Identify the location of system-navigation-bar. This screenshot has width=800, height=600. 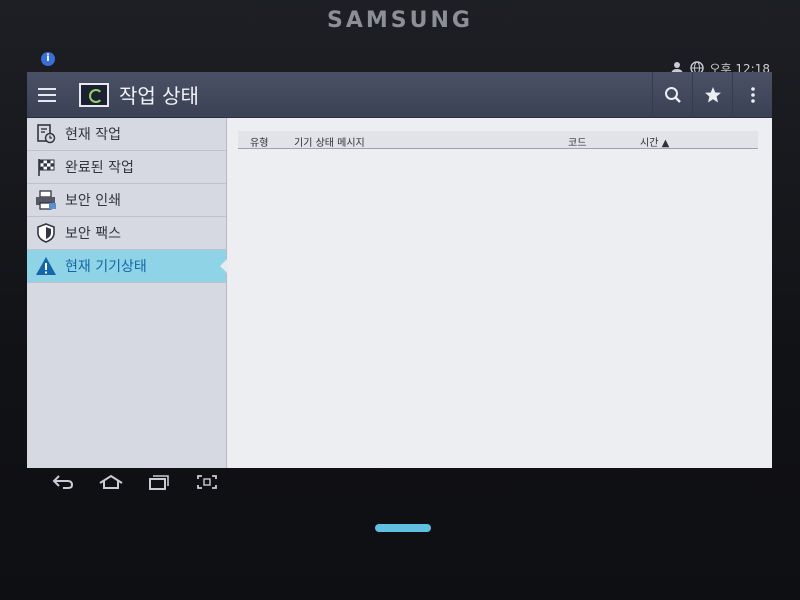
(399, 482).